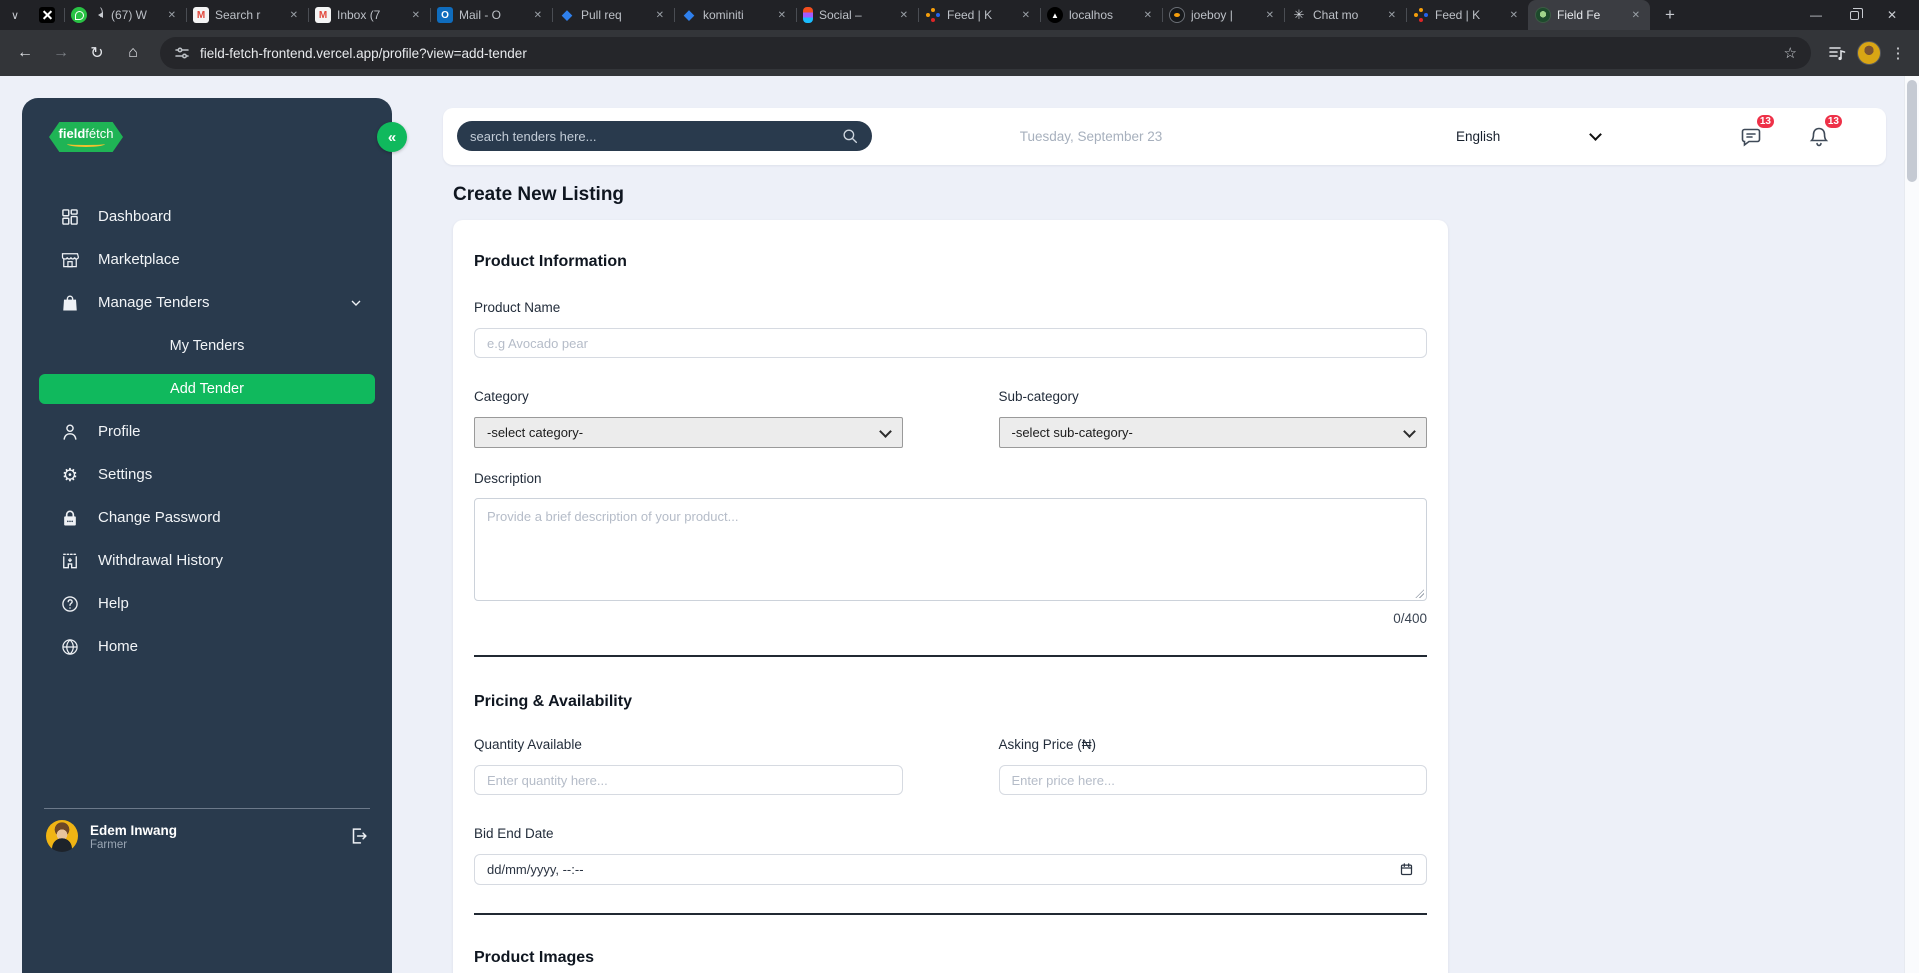 The height and width of the screenshot is (973, 1919). Describe the element at coordinates (207, 560) in the screenshot. I see `sidebar-item-withdrawal-history: Withdrawal History` at that location.